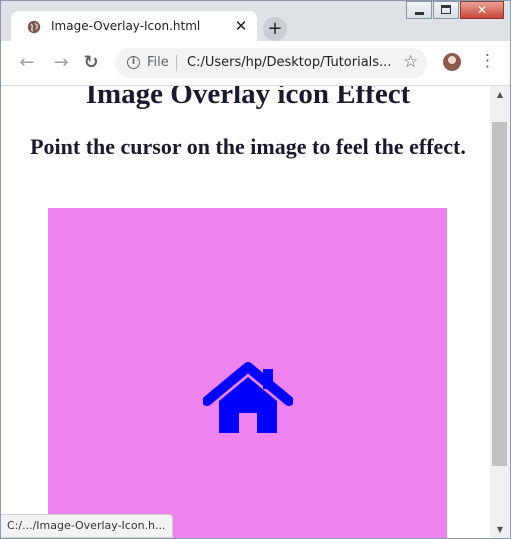 This screenshot has height=539, width=511. Describe the element at coordinates (61, 63) in the screenshot. I see `forward-arrow-icon: →` at that location.